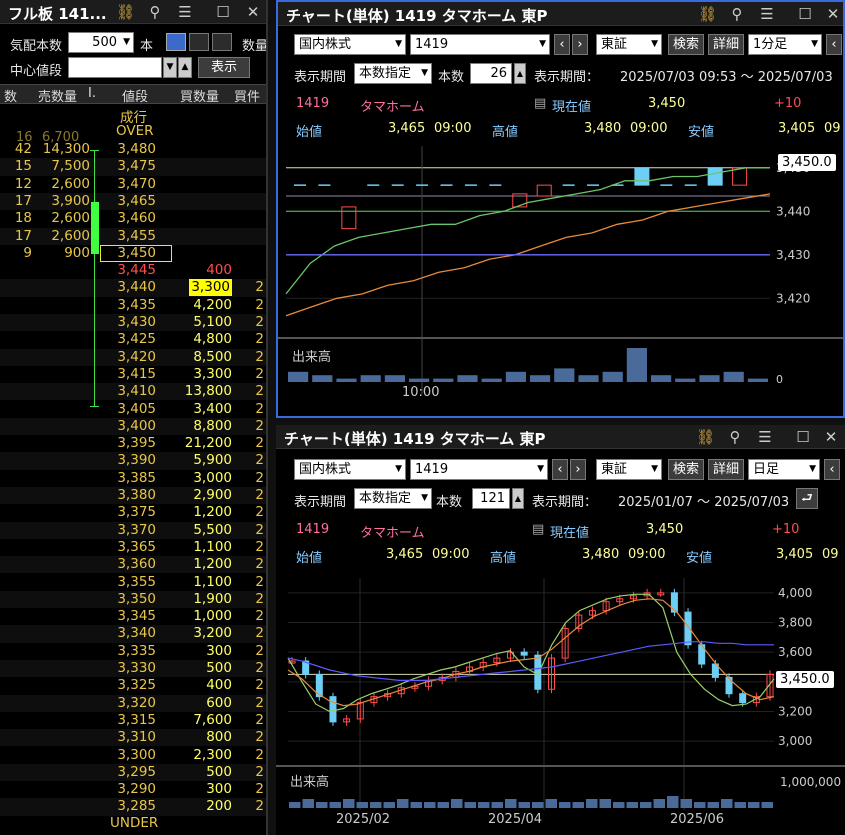 The image size is (845, 835). I want to click on buy-row: 3,380 2,900 2, so click(133, 496).